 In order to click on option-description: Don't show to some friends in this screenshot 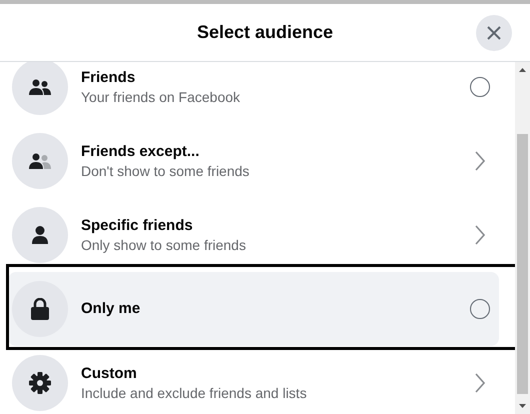, I will do `click(165, 171)`.